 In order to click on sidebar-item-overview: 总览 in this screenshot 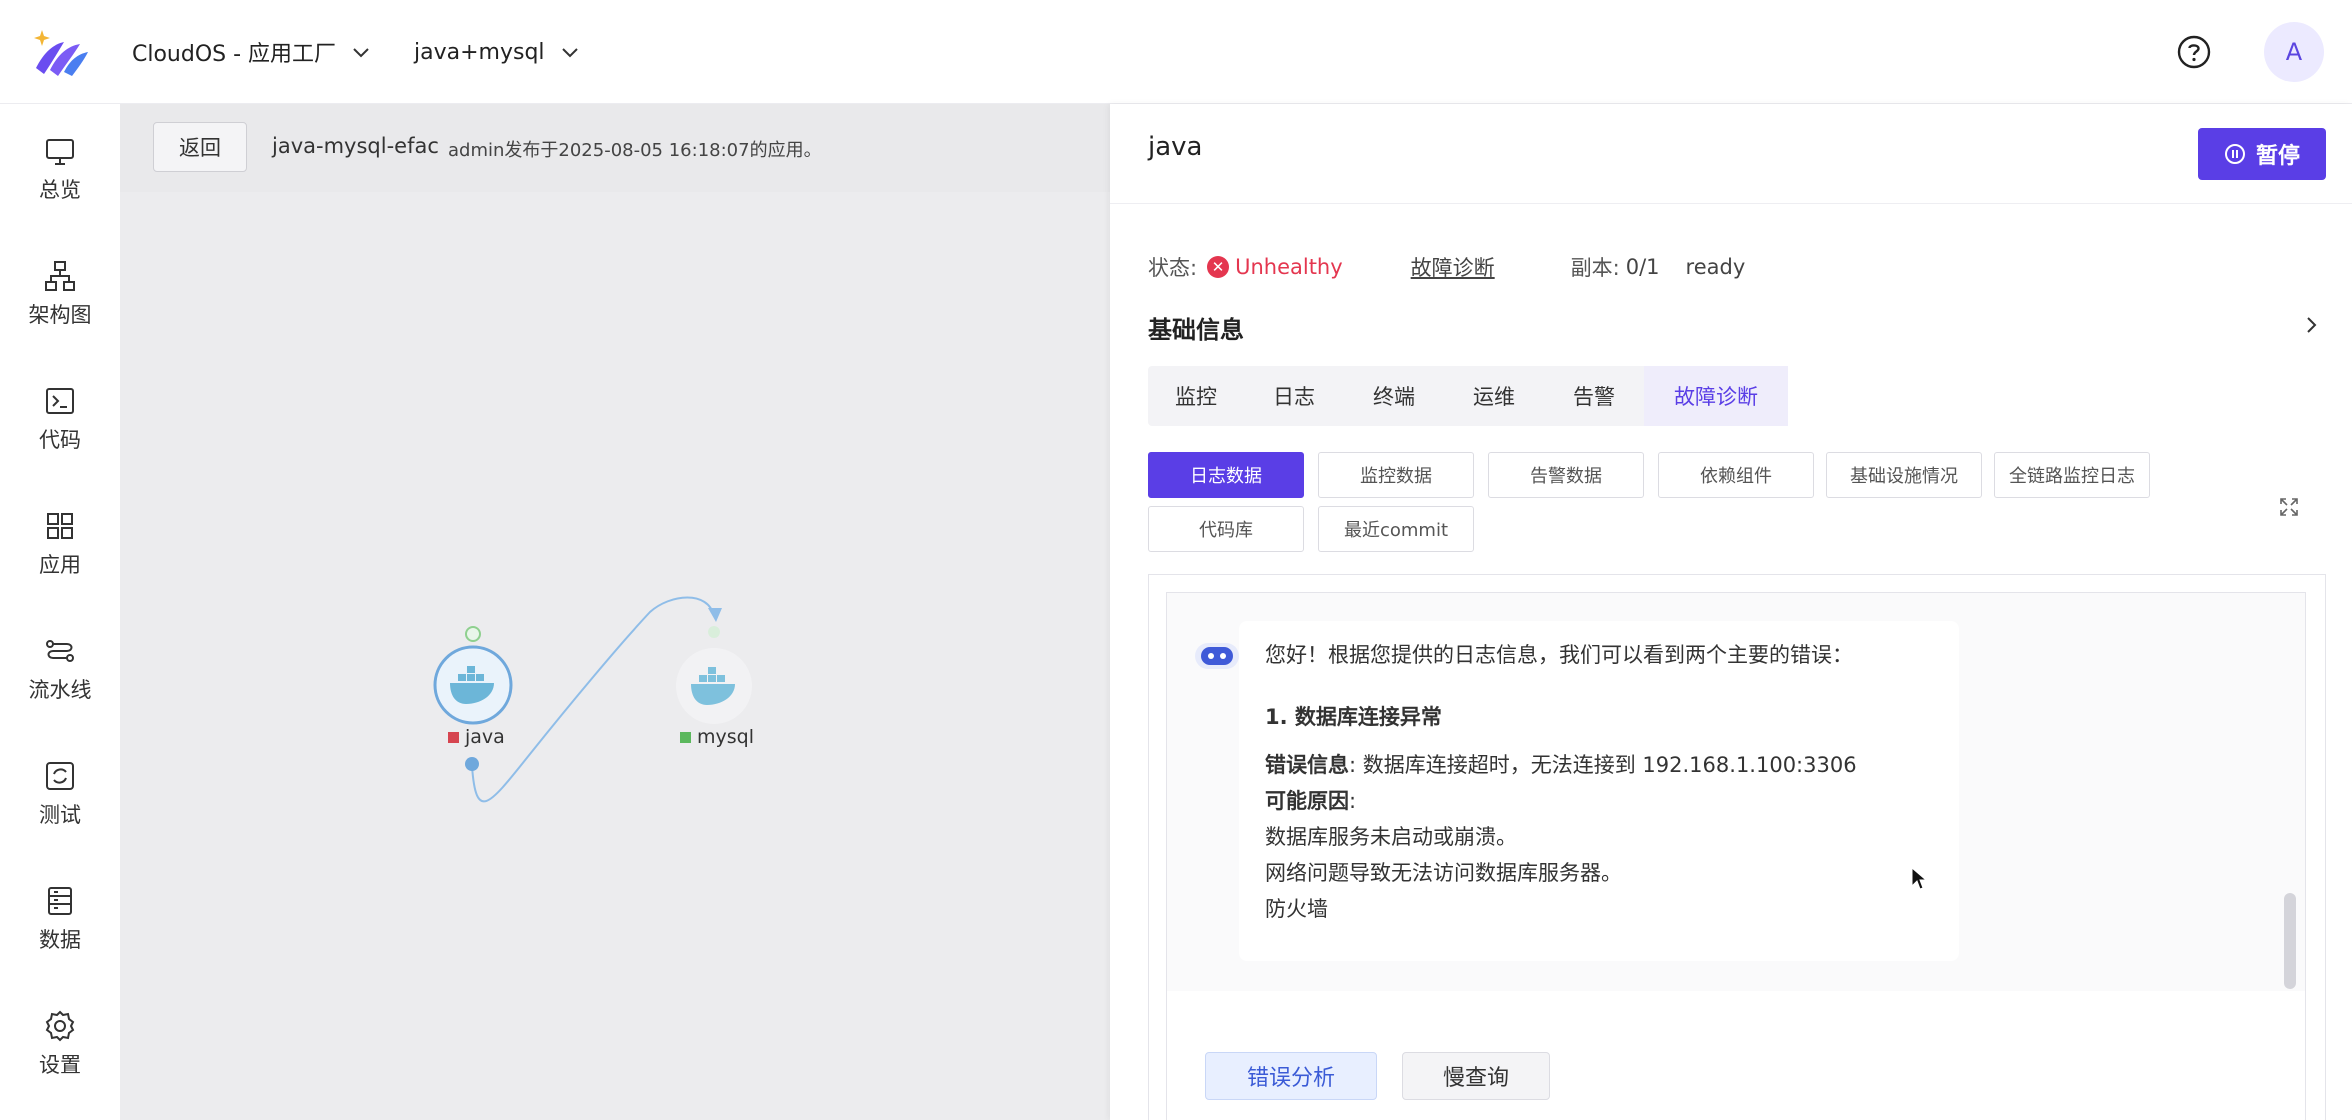, I will do `click(60, 169)`.